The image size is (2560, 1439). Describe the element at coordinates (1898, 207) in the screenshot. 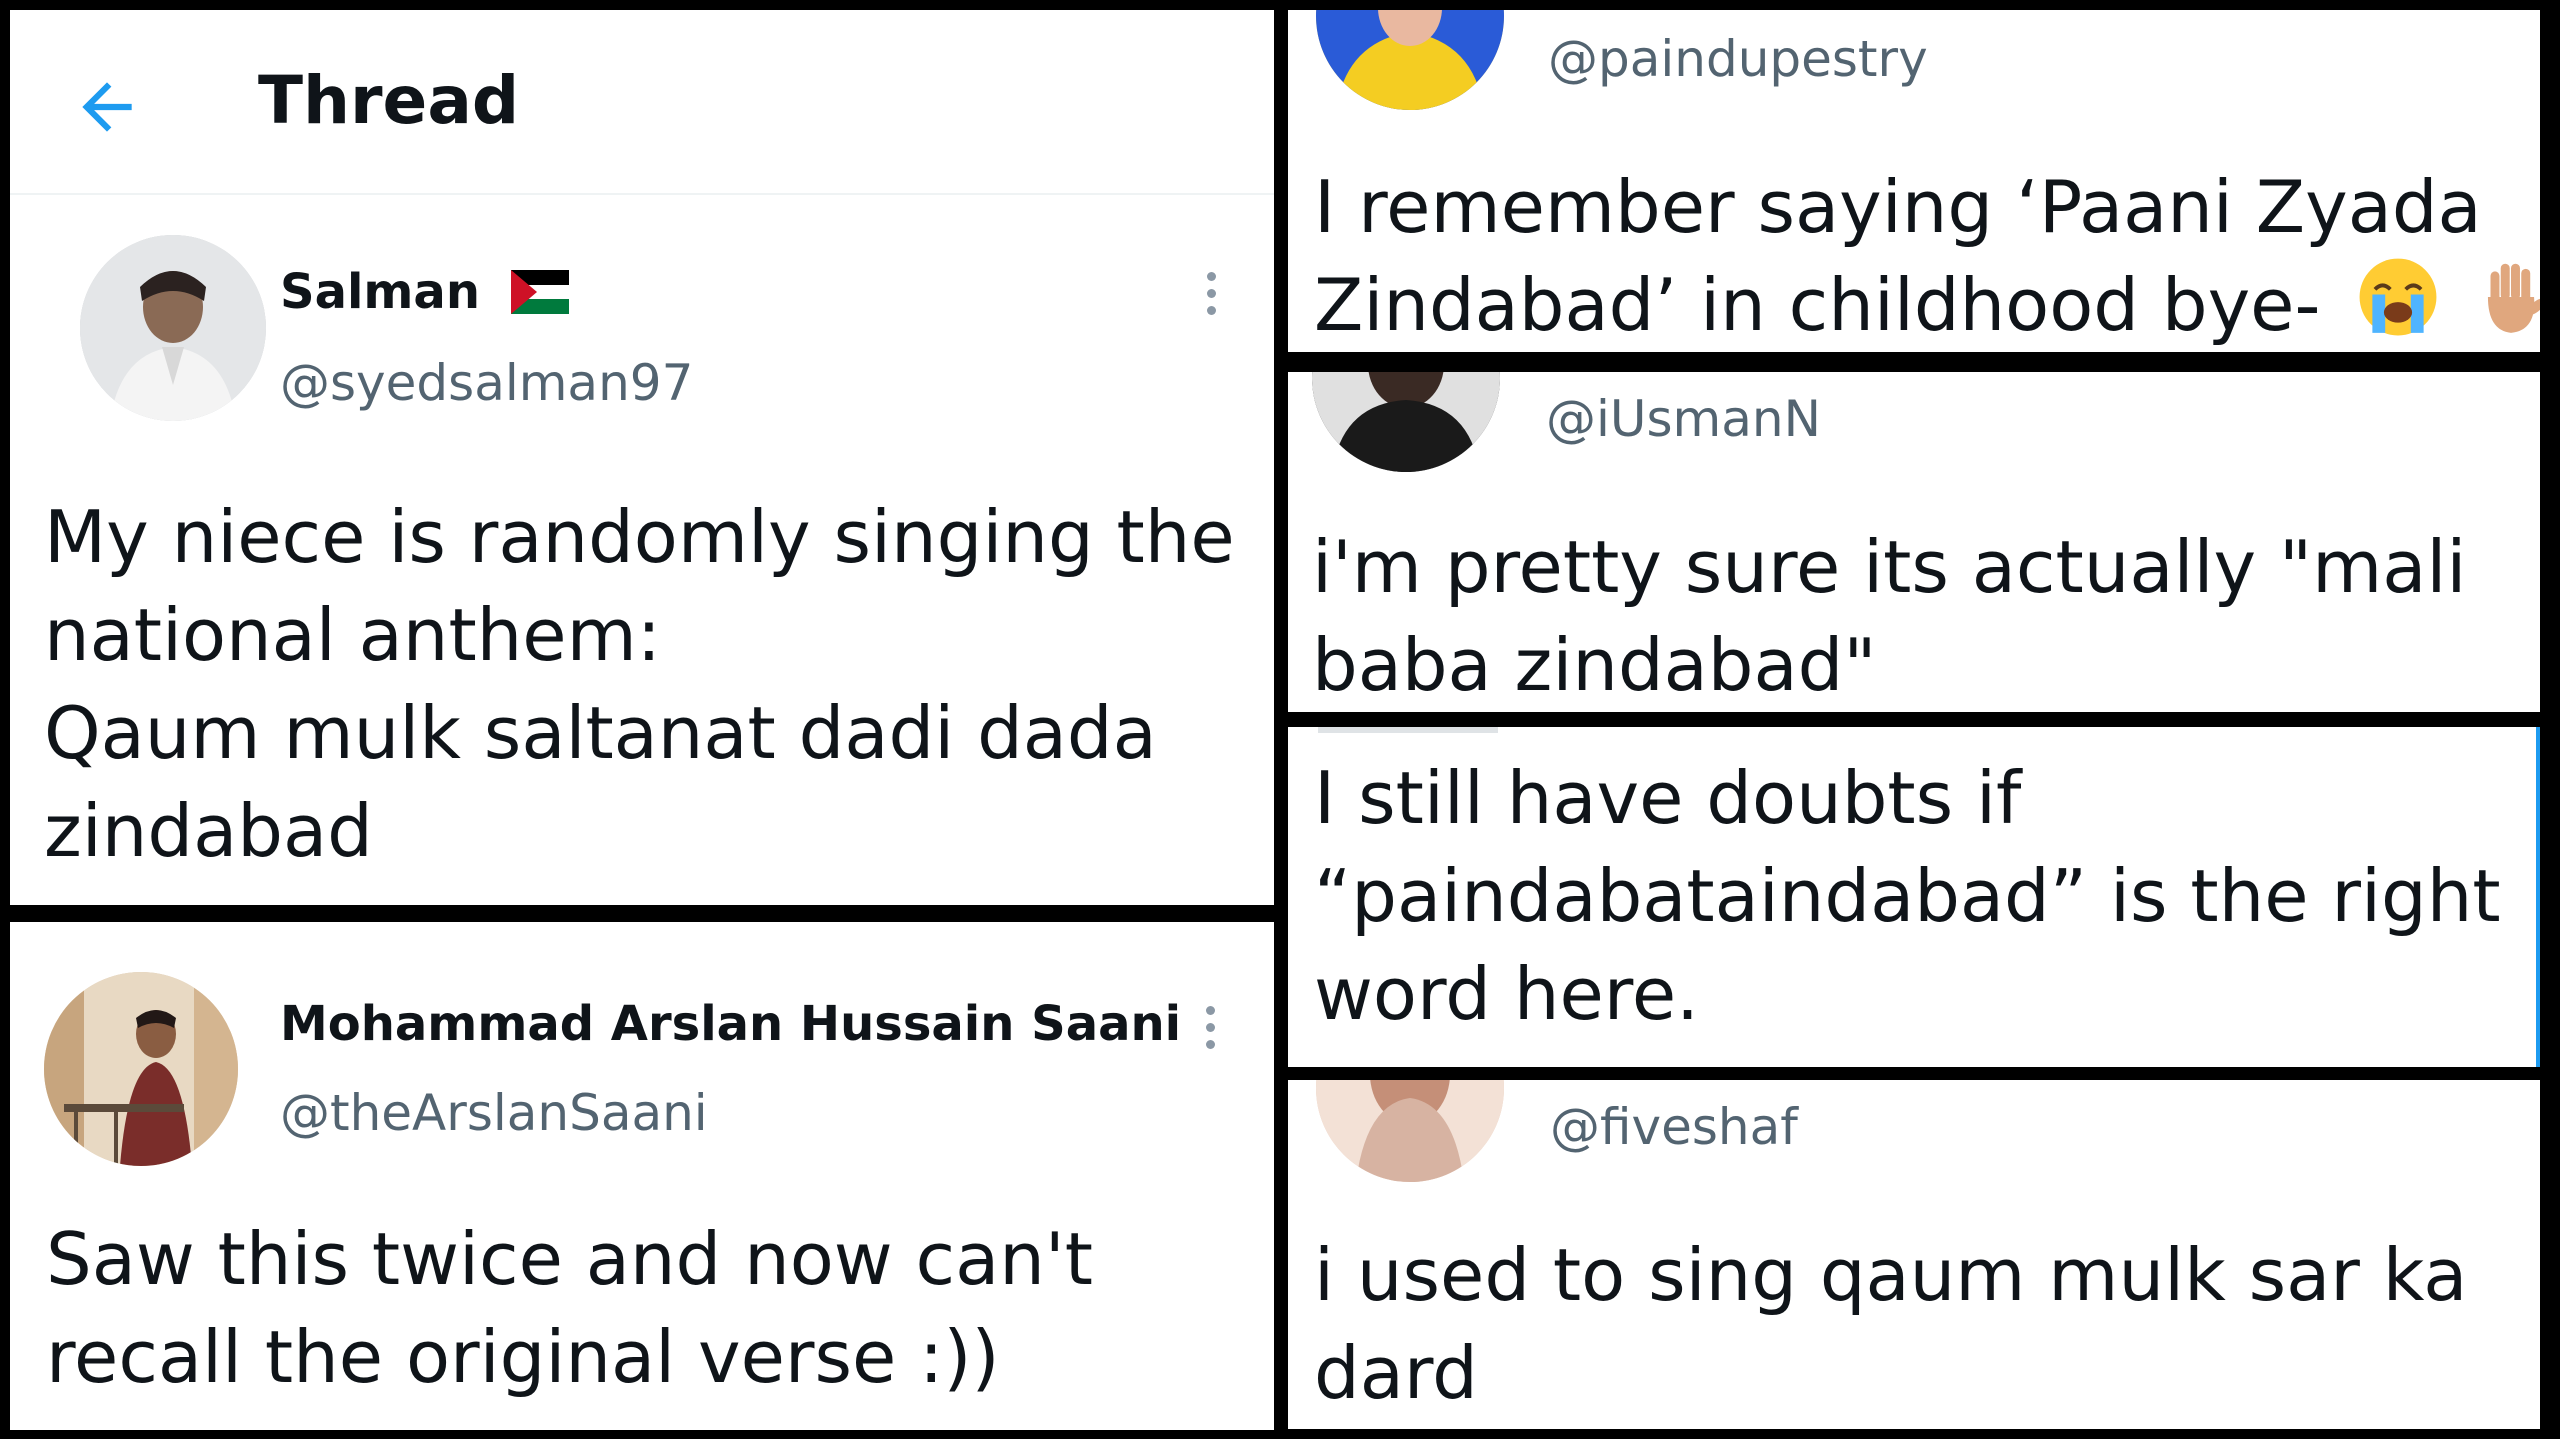

I see `tweet-text-line: I remember saying ‘Paani Zyada` at that location.